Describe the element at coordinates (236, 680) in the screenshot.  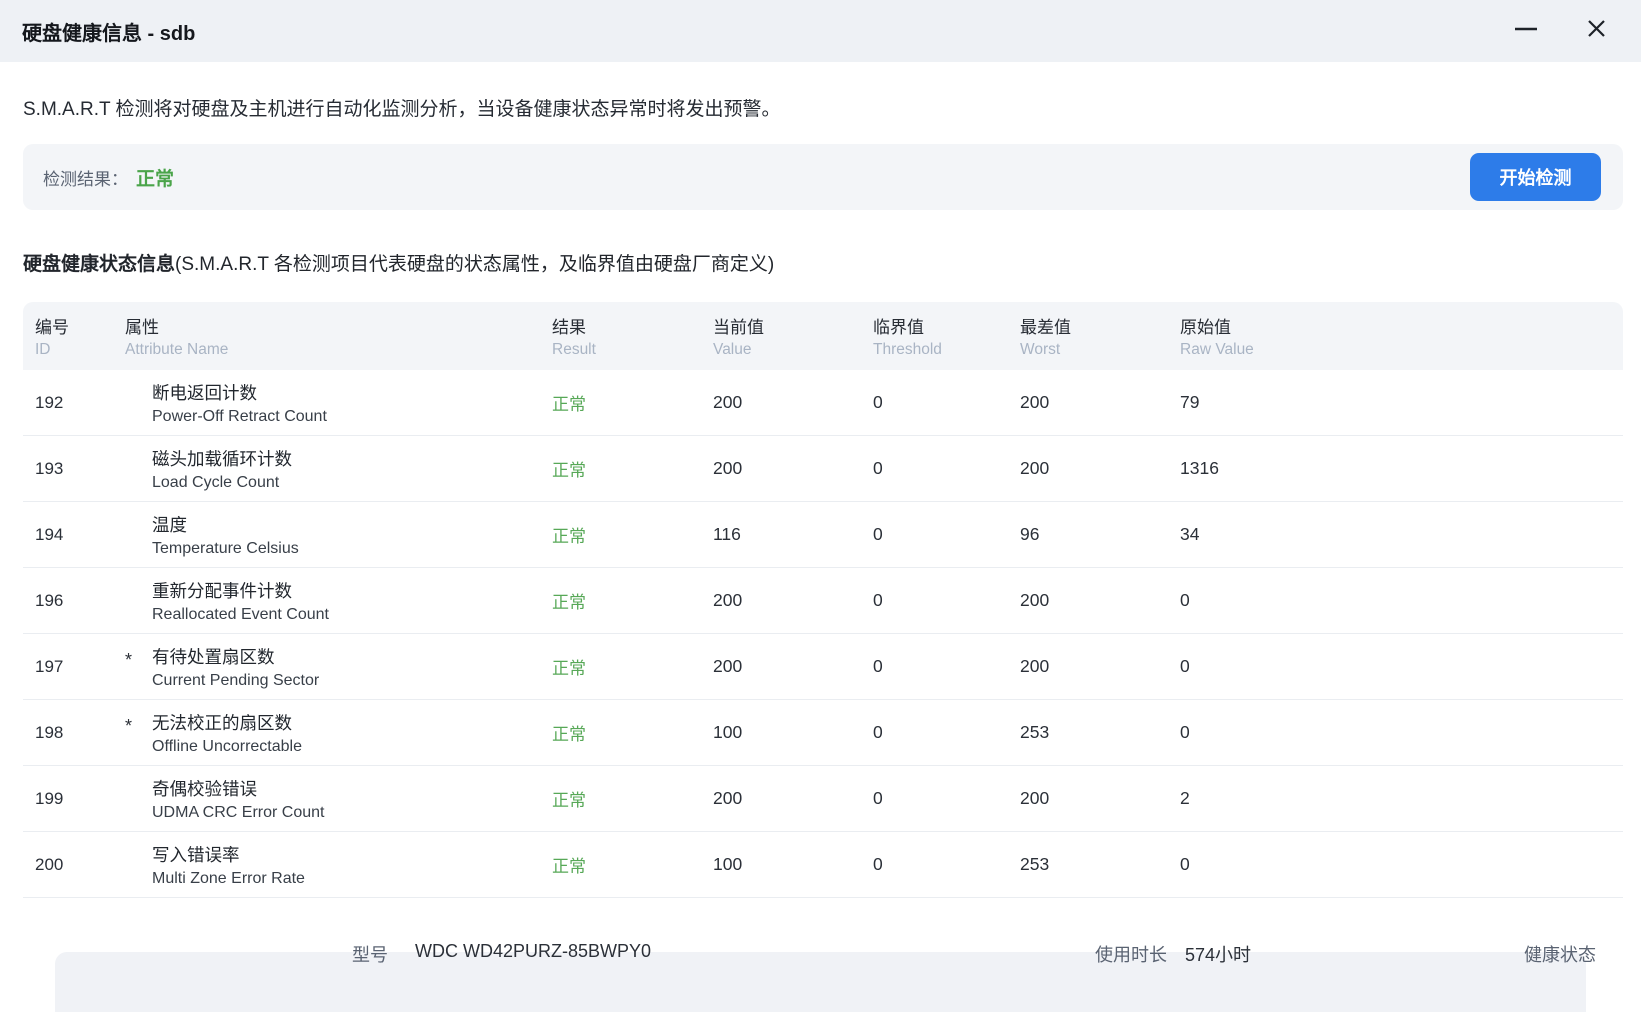
I see `attribute-name-en: Current Pending Sector` at that location.